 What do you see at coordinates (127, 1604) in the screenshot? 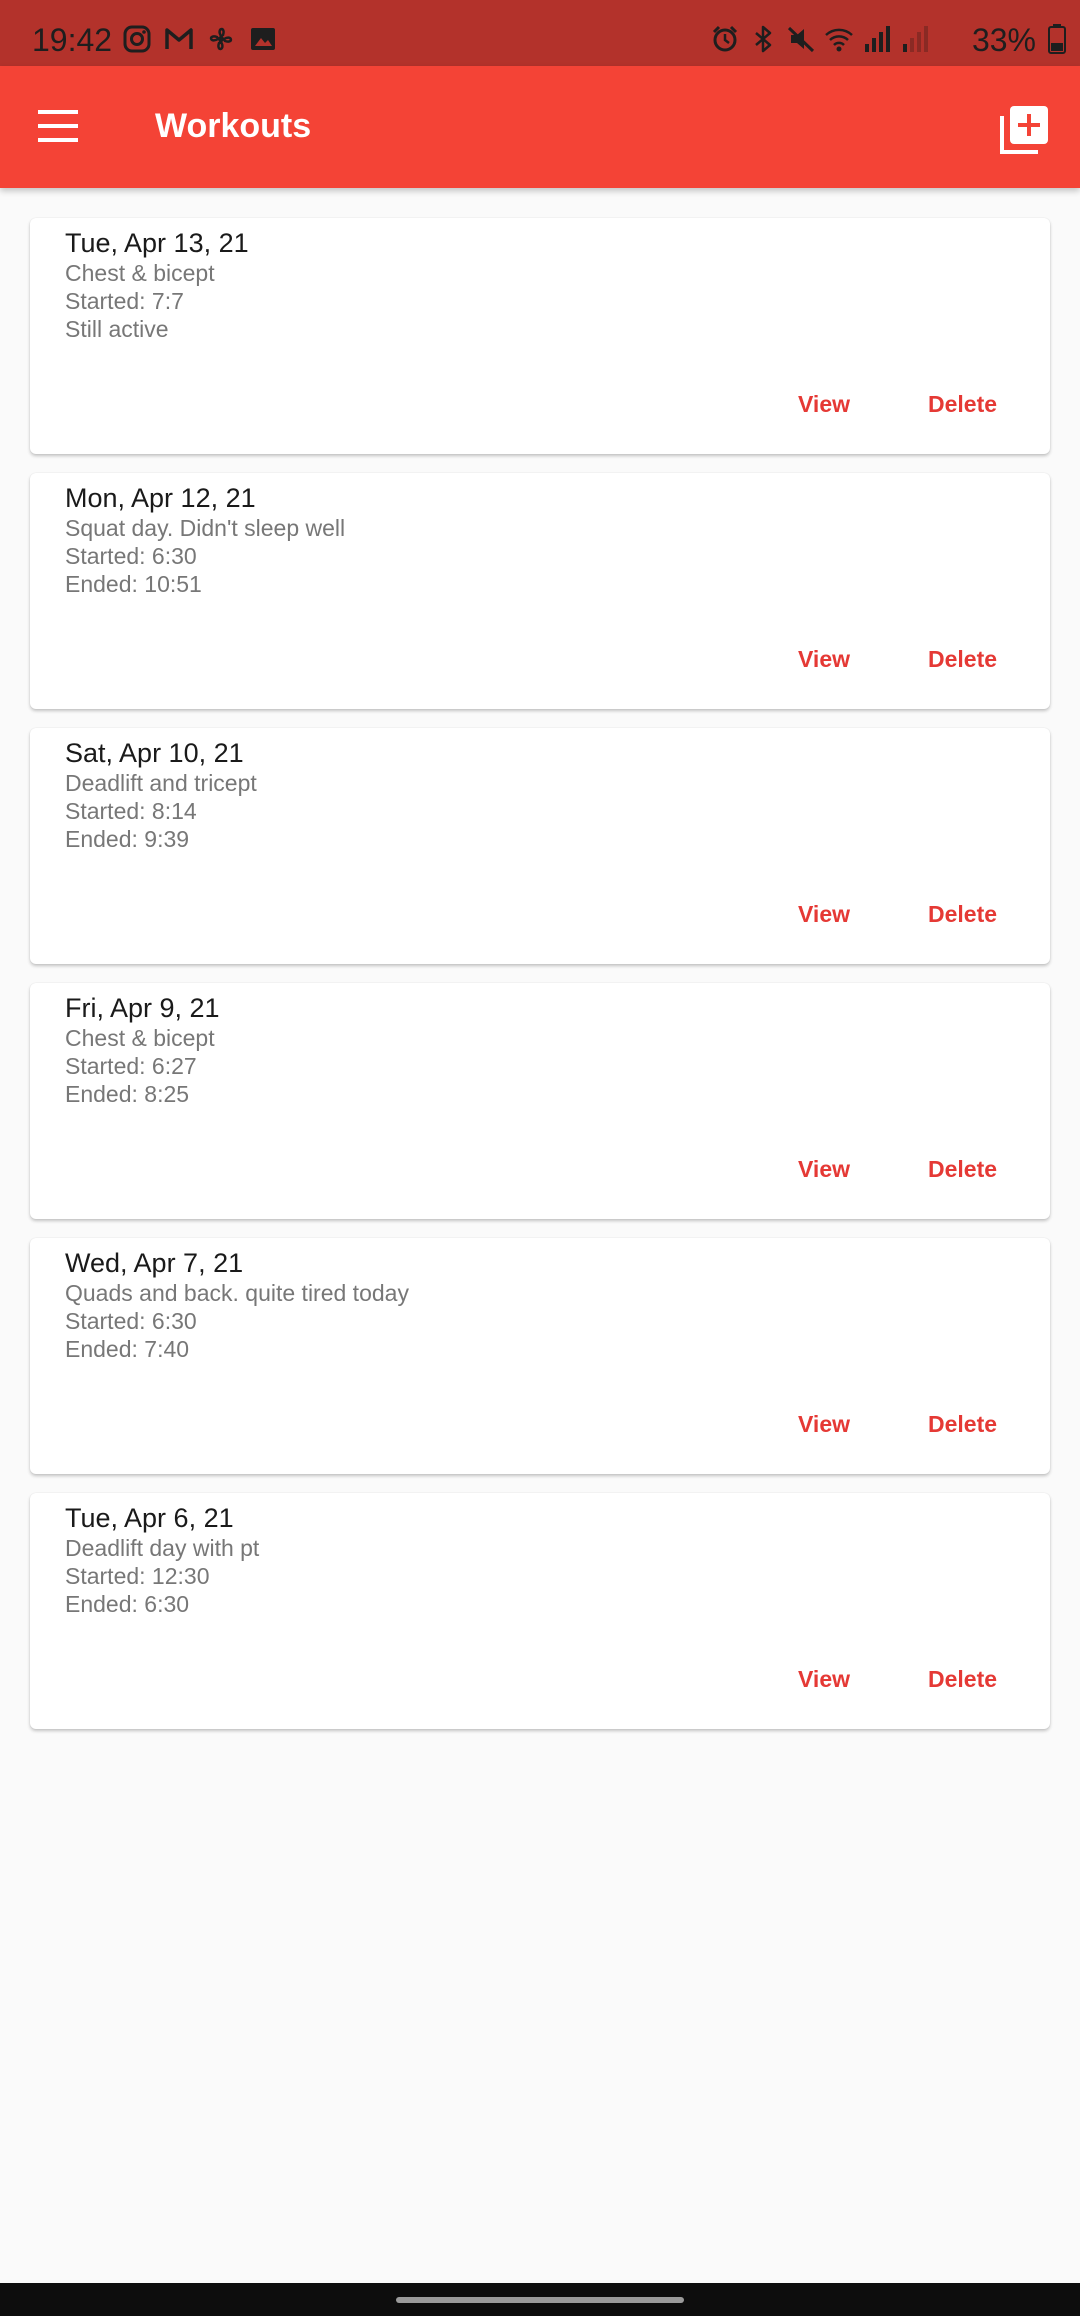
I see `workout-ended: Ended: 6:30` at bounding box center [127, 1604].